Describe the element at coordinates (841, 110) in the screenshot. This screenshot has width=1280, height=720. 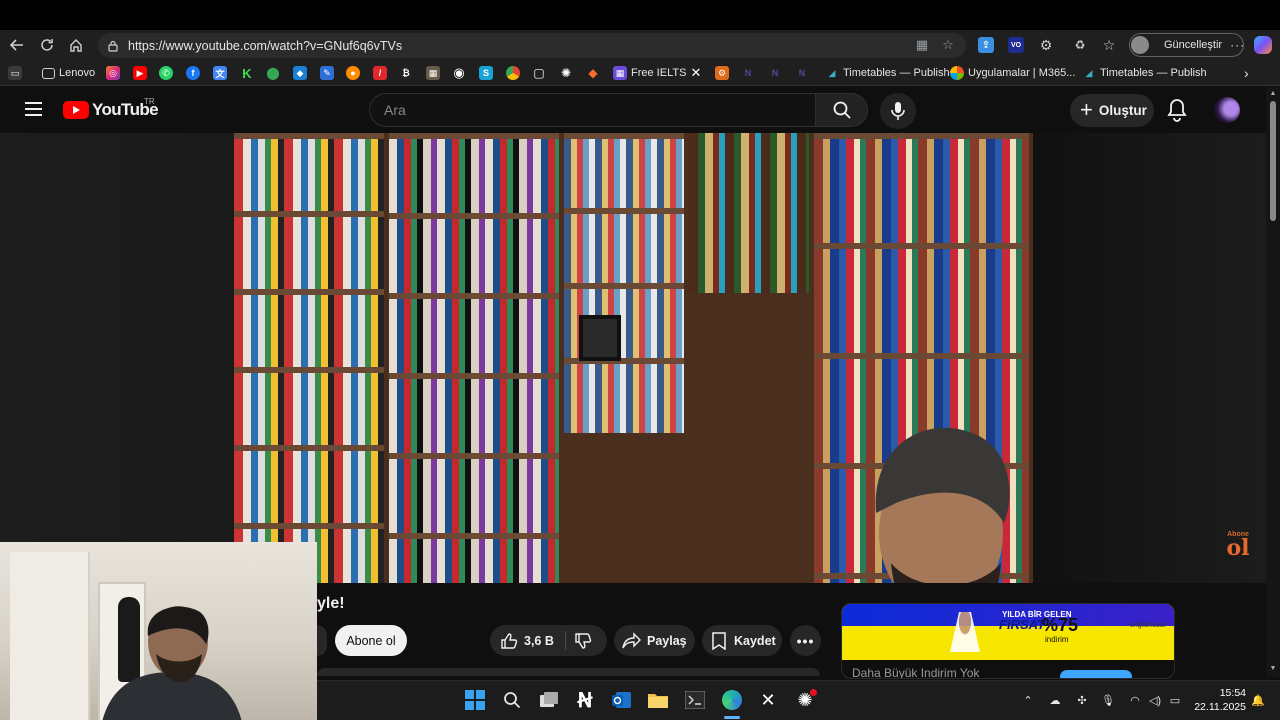
I see `search-button` at that location.